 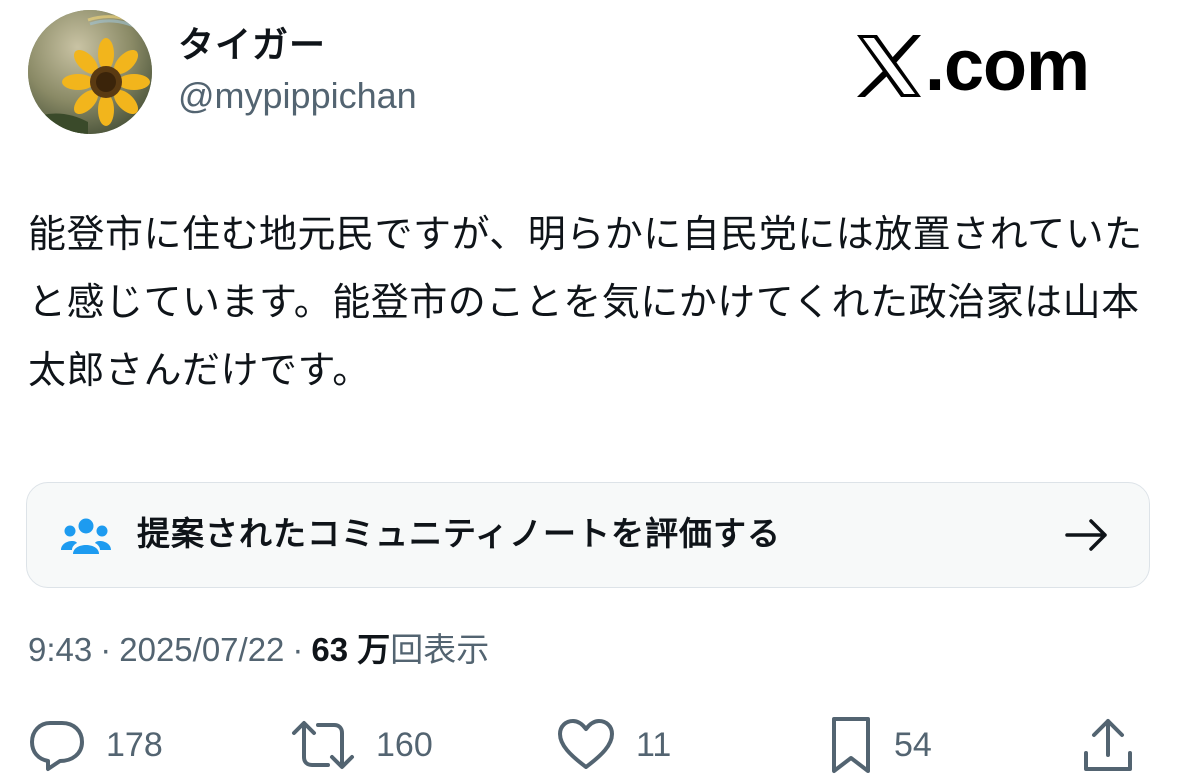 What do you see at coordinates (351, 649) in the screenshot?
I see `views-count: 63 万` at bounding box center [351, 649].